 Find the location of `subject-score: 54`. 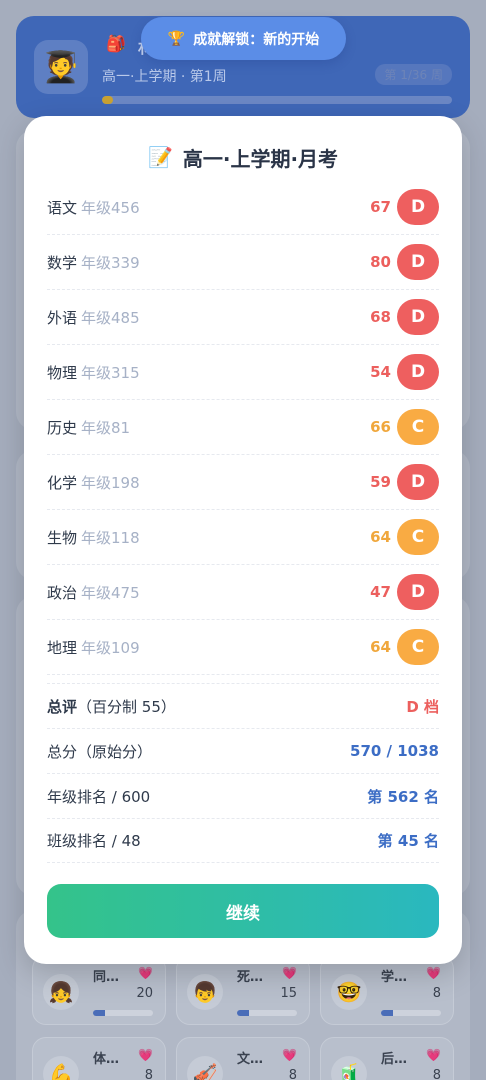

subject-score: 54 is located at coordinates (380, 372).